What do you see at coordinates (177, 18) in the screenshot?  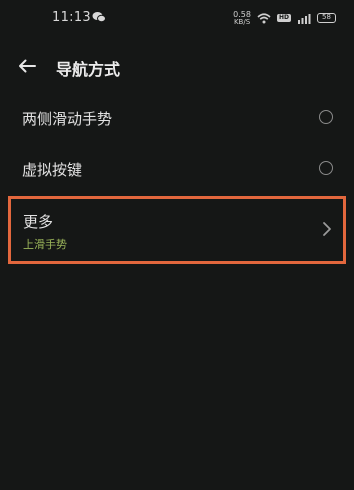 I see `status-bar: 11:13 0.58 KB/S HD 58` at bounding box center [177, 18].